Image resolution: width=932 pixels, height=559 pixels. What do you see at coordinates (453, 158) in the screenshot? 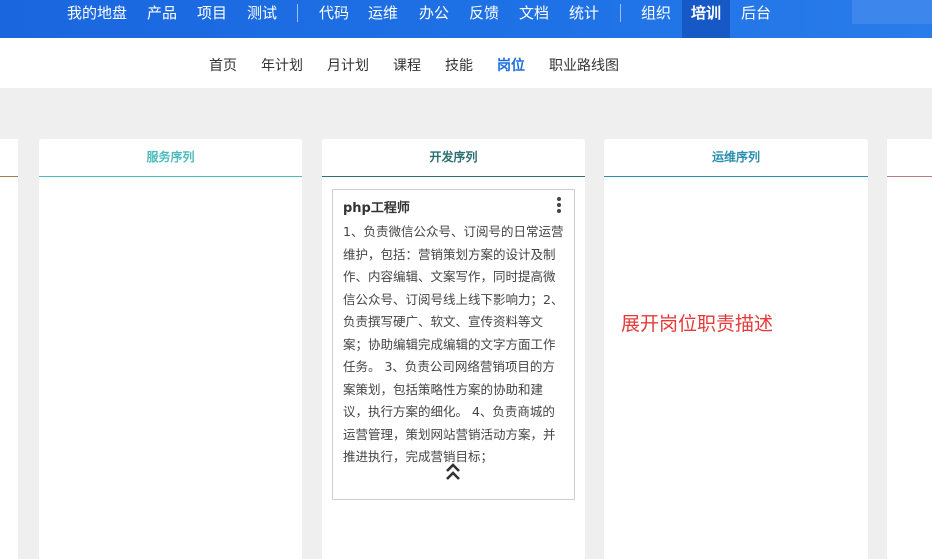
I see `column-title: 开发序列` at bounding box center [453, 158].